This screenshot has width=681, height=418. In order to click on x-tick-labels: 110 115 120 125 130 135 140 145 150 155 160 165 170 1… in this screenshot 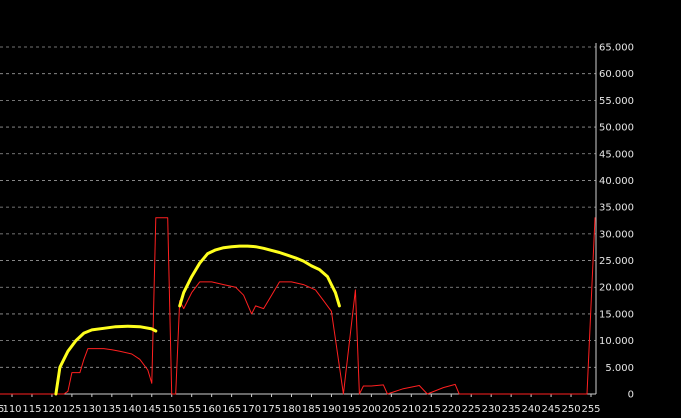, I will do `click(300, 409)`.